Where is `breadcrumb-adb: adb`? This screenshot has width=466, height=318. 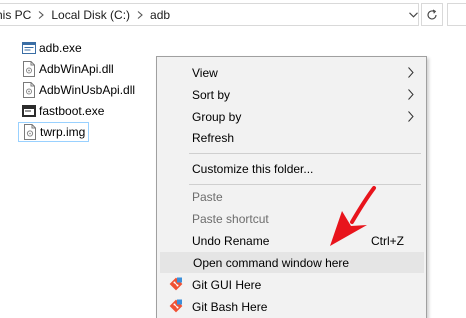
breadcrumb-adb: adb is located at coordinates (160, 15).